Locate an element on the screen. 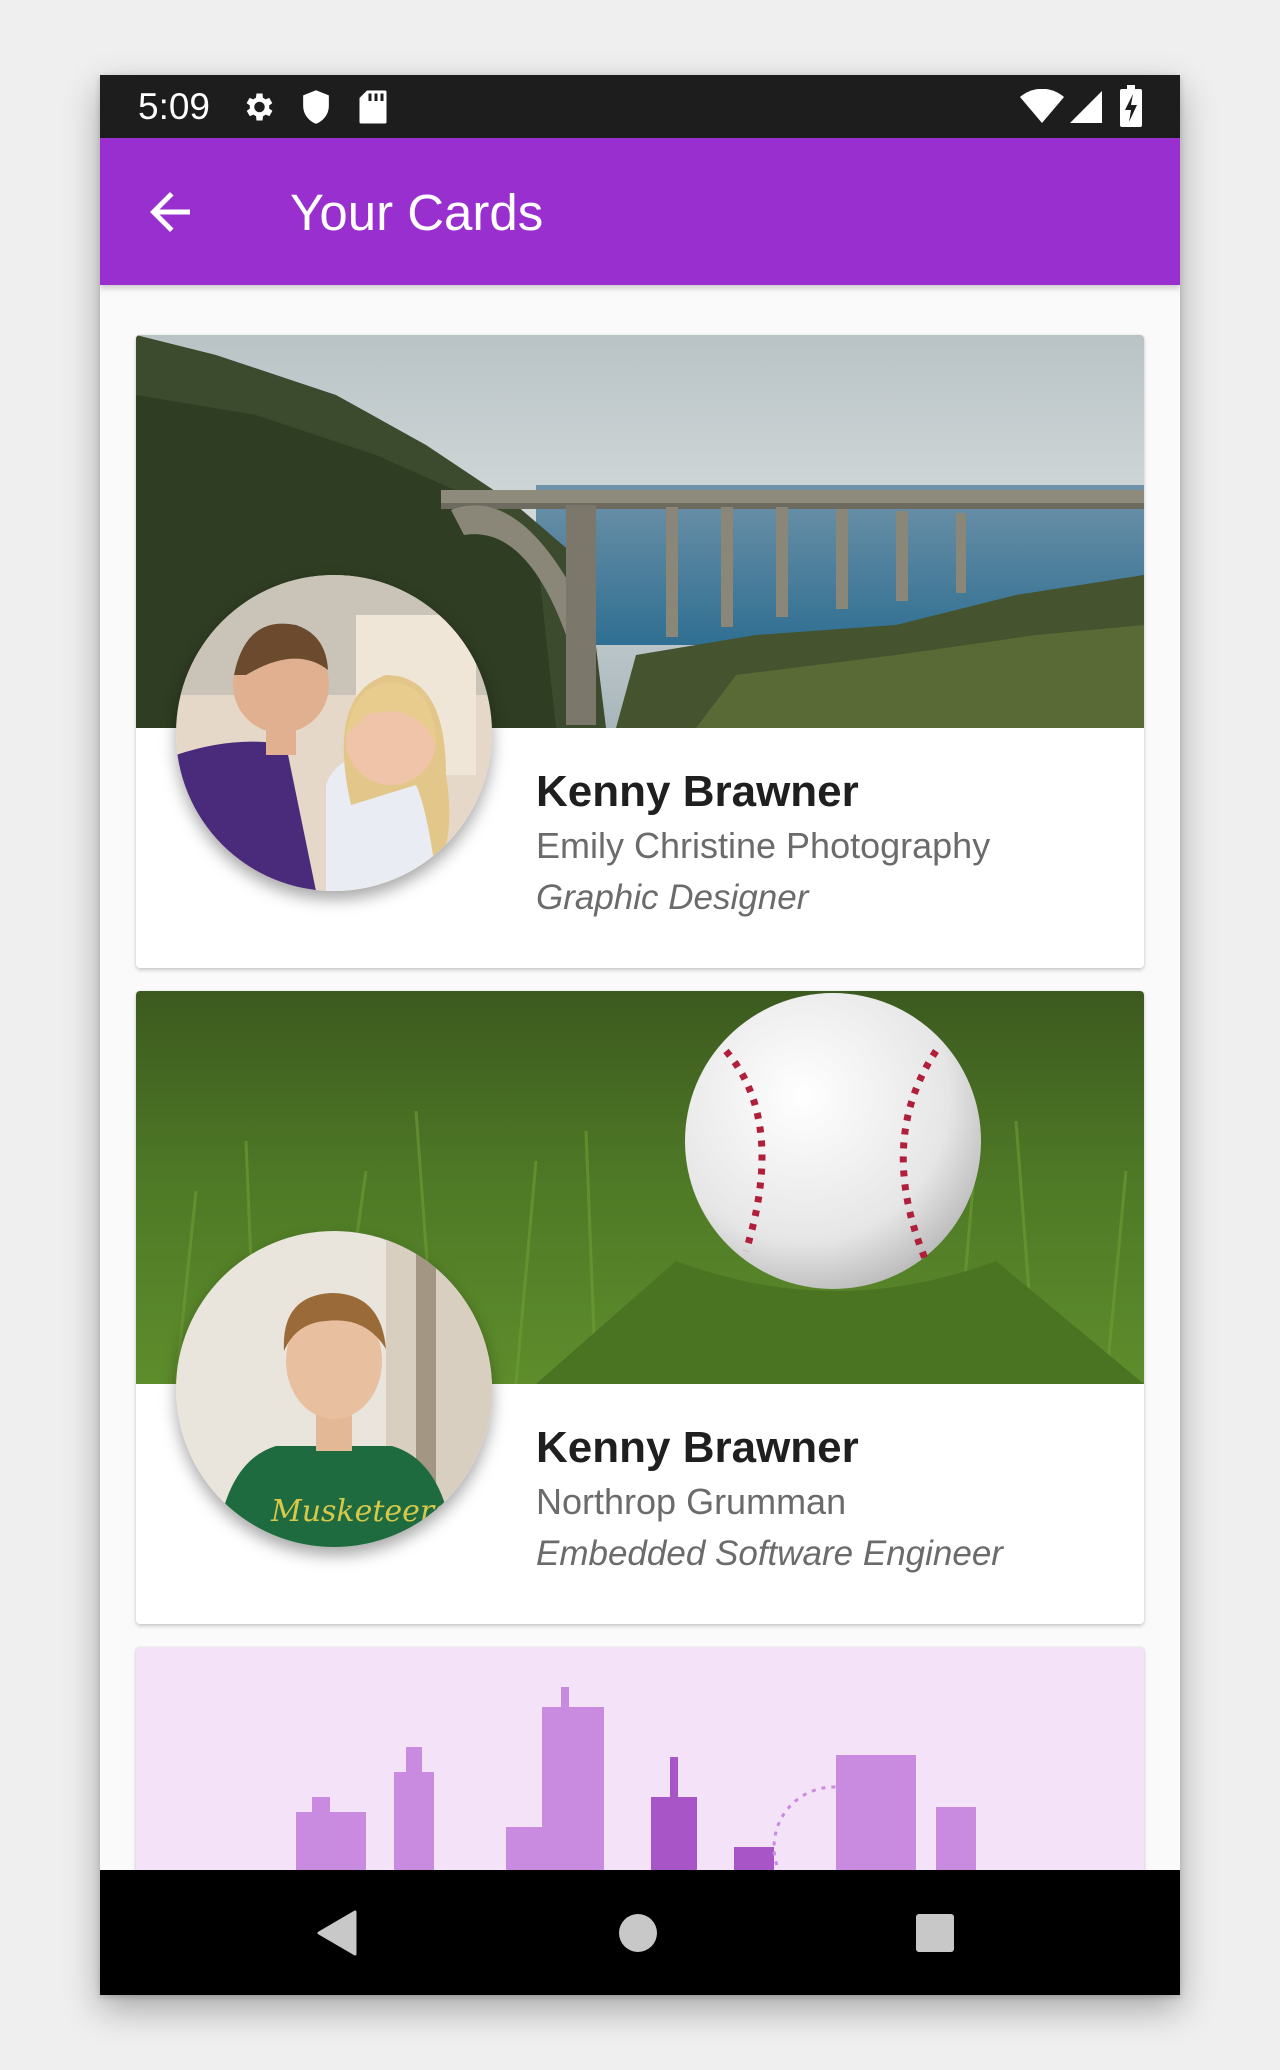  status-bar: 5:09 is located at coordinates (640, 106).